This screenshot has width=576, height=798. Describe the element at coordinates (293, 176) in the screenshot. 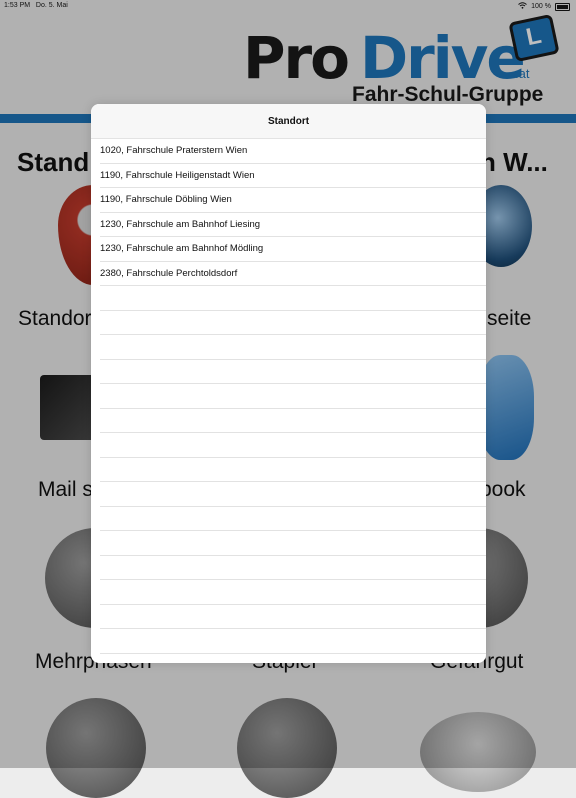

I see `location-item-heiligenstadt: 1190, Fahrschule Heiligenstadt Wien` at that location.